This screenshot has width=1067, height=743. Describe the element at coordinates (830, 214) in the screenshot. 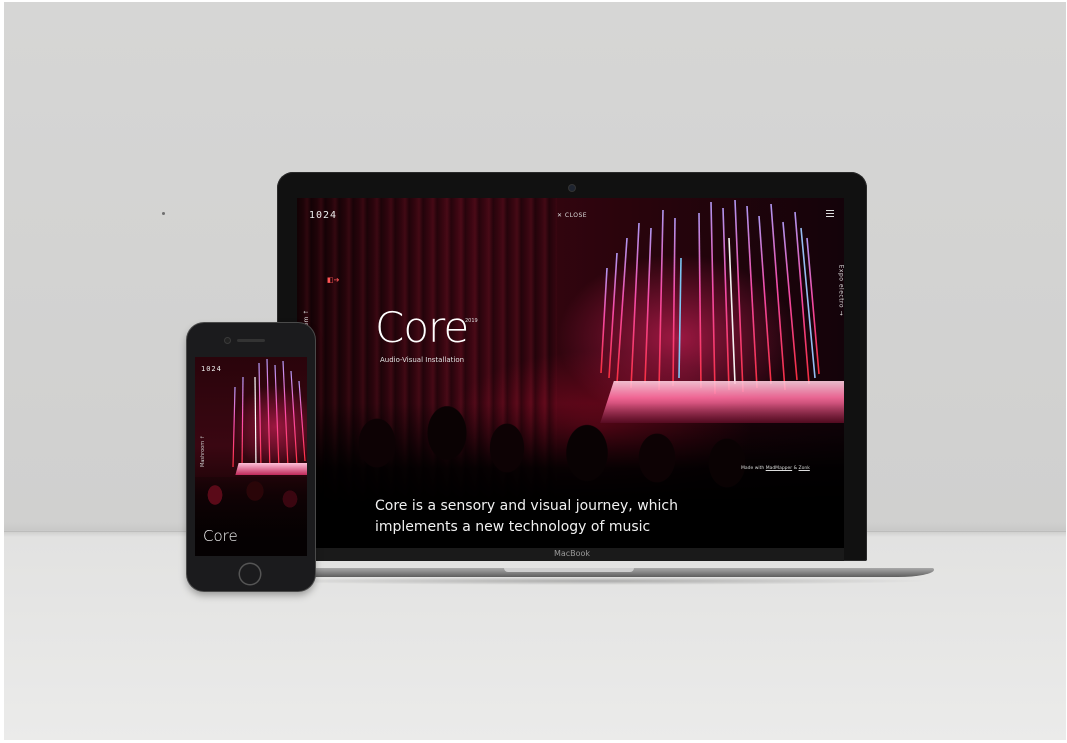

I see `hamburger-menu-icon` at that location.